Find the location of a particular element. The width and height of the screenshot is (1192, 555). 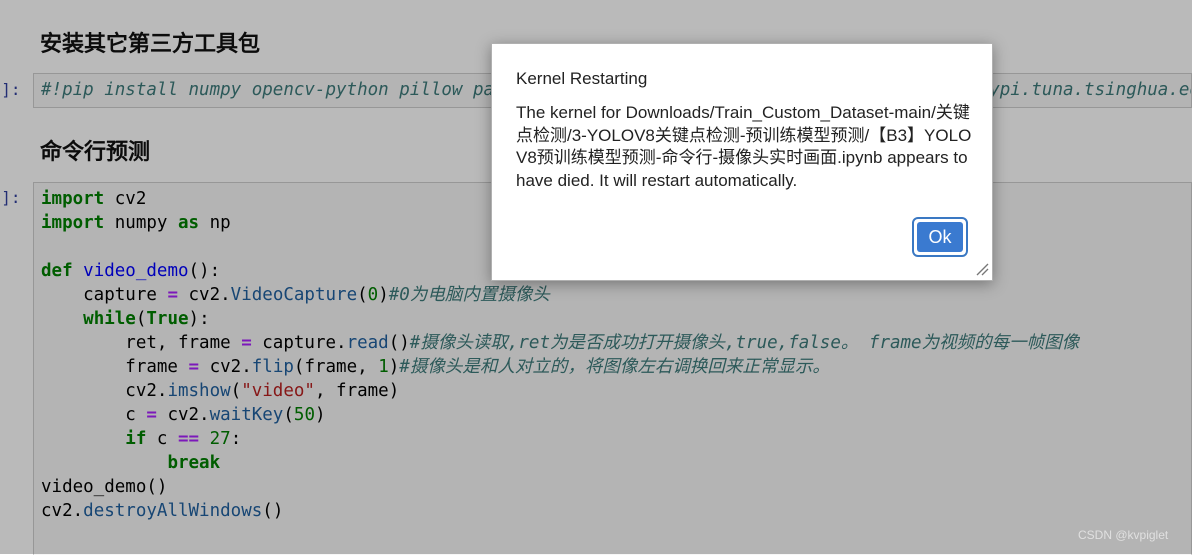

dialog-title: Kernel Restarting is located at coordinates (582, 78).